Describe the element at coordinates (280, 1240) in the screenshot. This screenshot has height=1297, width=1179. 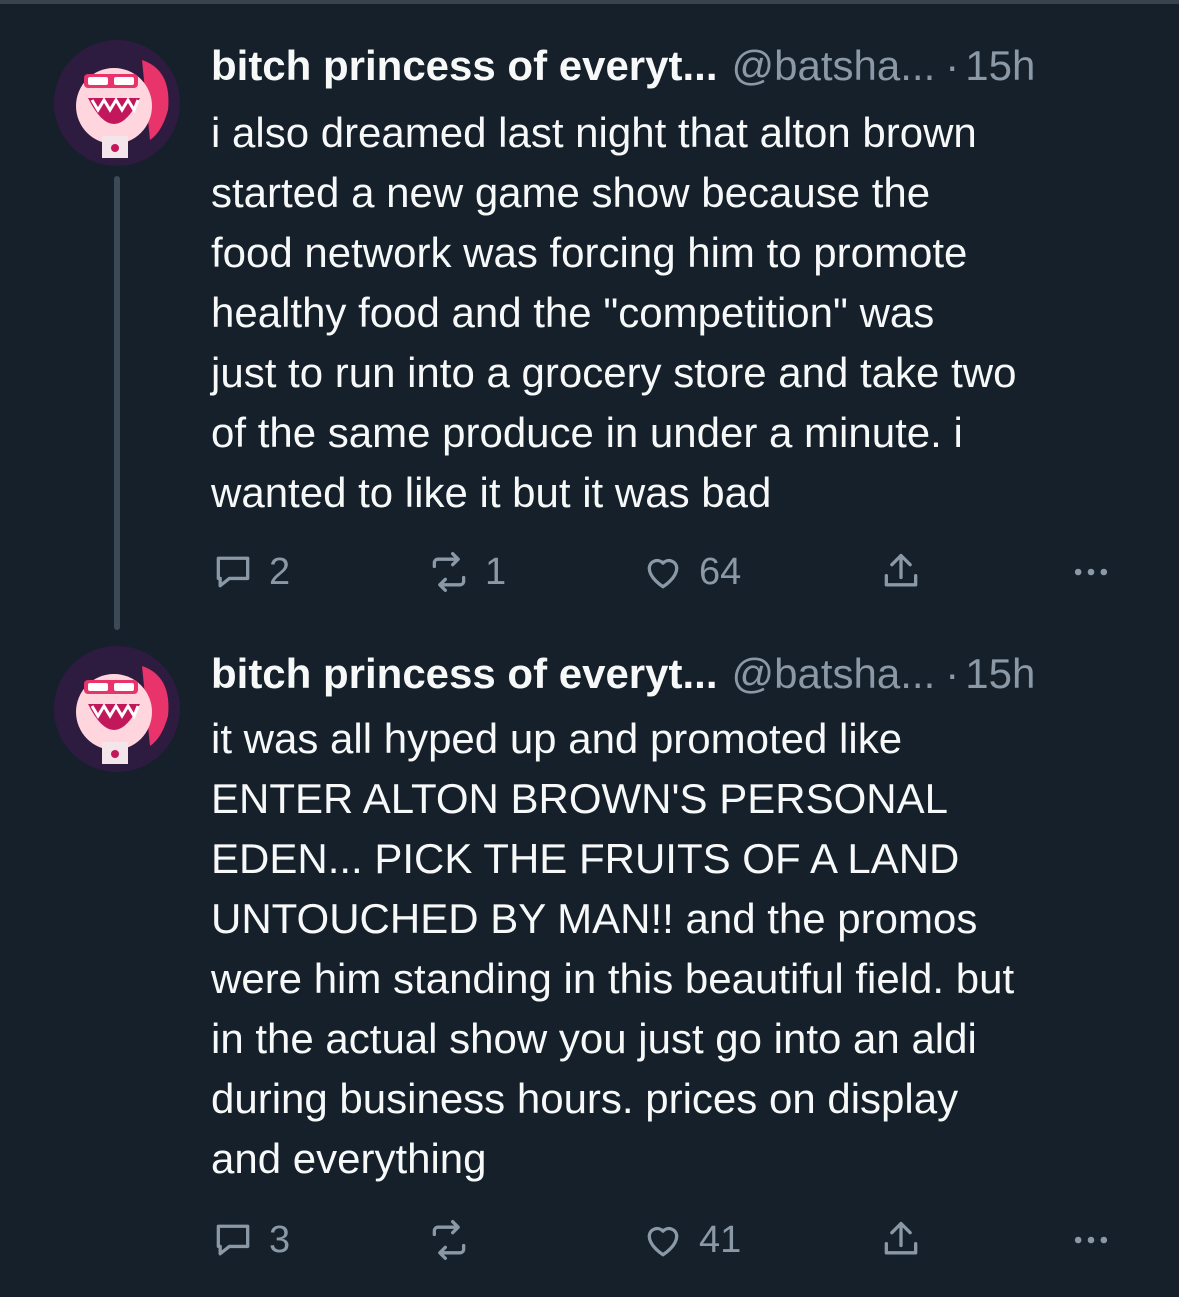
I see `reply-count: 3` at that location.